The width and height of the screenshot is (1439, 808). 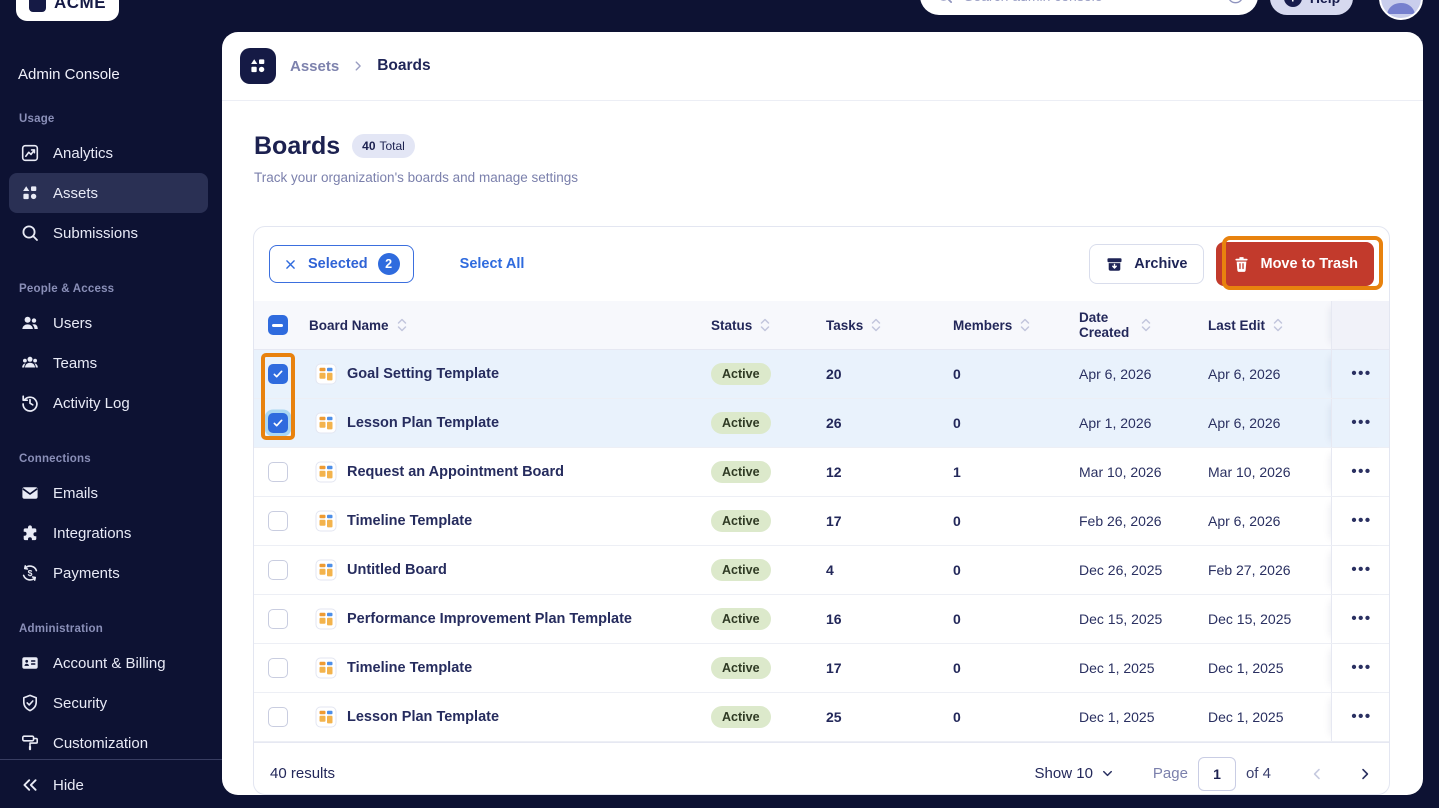 I want to click on sidebar-item-hide: Hide, so click(x=108, y=785).